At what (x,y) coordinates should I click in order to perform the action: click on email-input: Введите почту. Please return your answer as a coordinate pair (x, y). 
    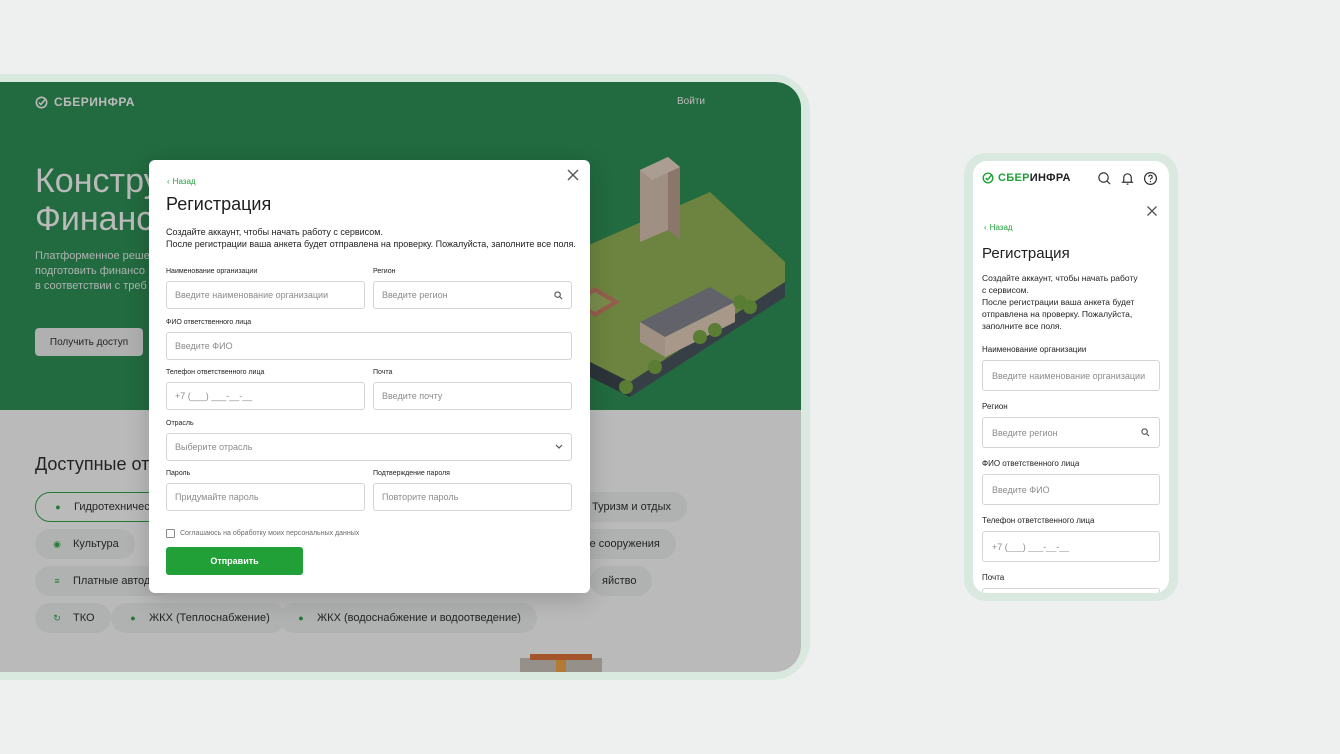
    Looking at the image, I should click on (472, 396).